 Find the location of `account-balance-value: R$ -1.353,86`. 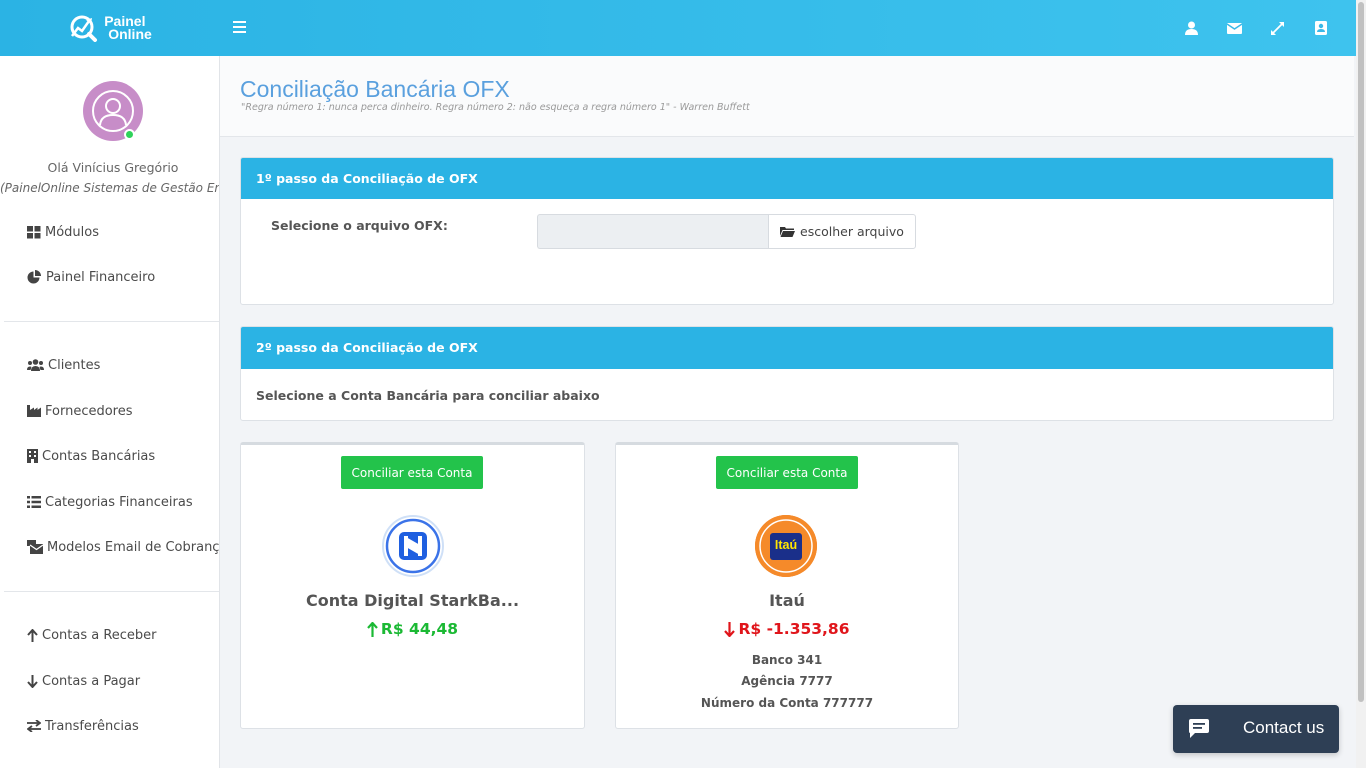

account-balance-value: R$ -1.353,86 is located at coordinates (794, 629).